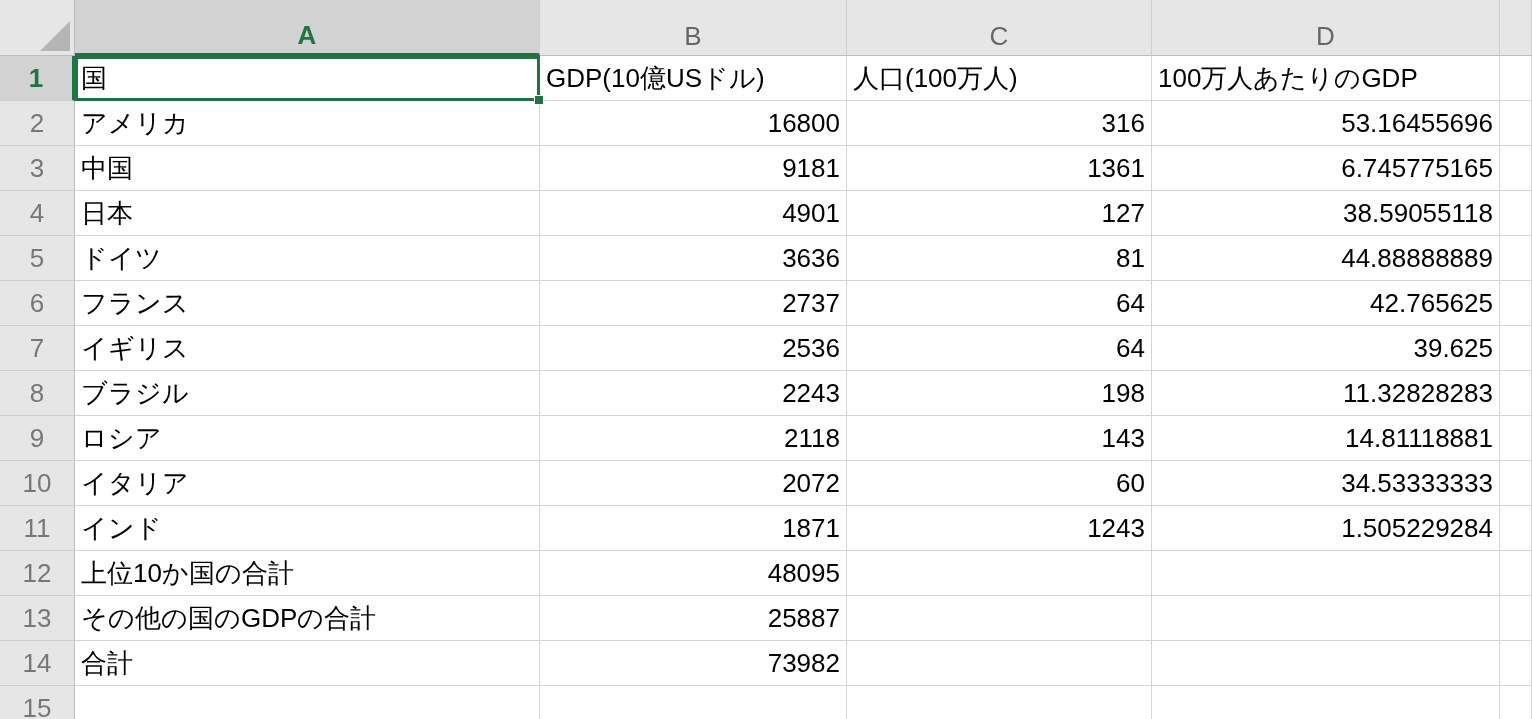 The width and height of the screenshot is (1532, 719). What do you see at coordinates (999, 438) in the screenshot?
I see `table-cell: 143` at bounding box center [999, 438].